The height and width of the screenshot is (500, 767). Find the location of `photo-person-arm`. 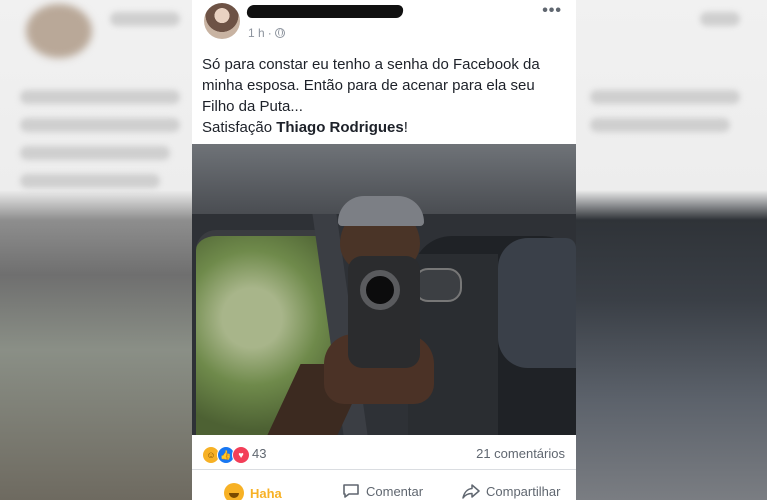

photo-person-arm is located at coordinates (537, 303).